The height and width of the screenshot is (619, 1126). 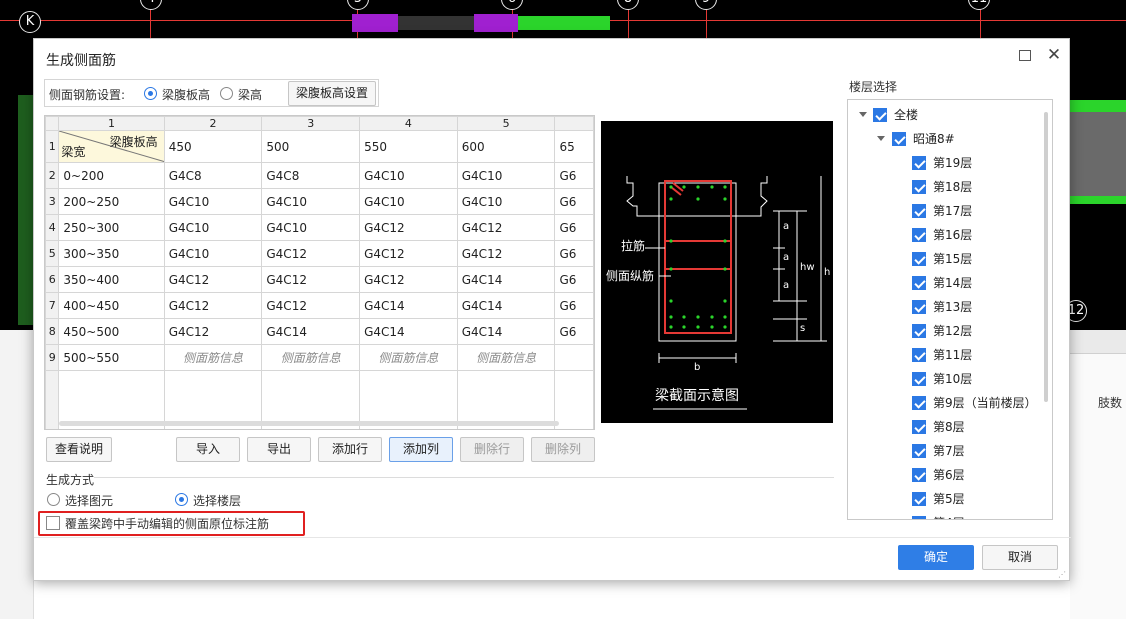 I want to click on cancel-button: 取消, so click(x=1020, y=557).